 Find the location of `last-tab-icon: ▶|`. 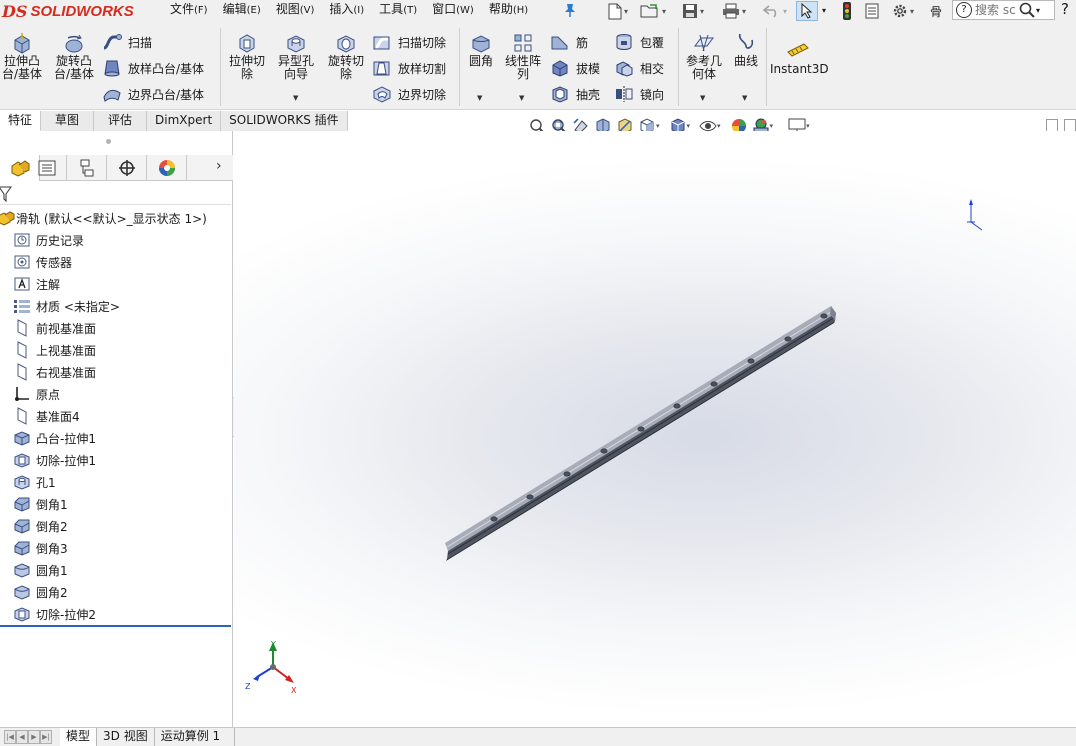

last-tab-icon: ▶| is located at coordinates (46, 737).